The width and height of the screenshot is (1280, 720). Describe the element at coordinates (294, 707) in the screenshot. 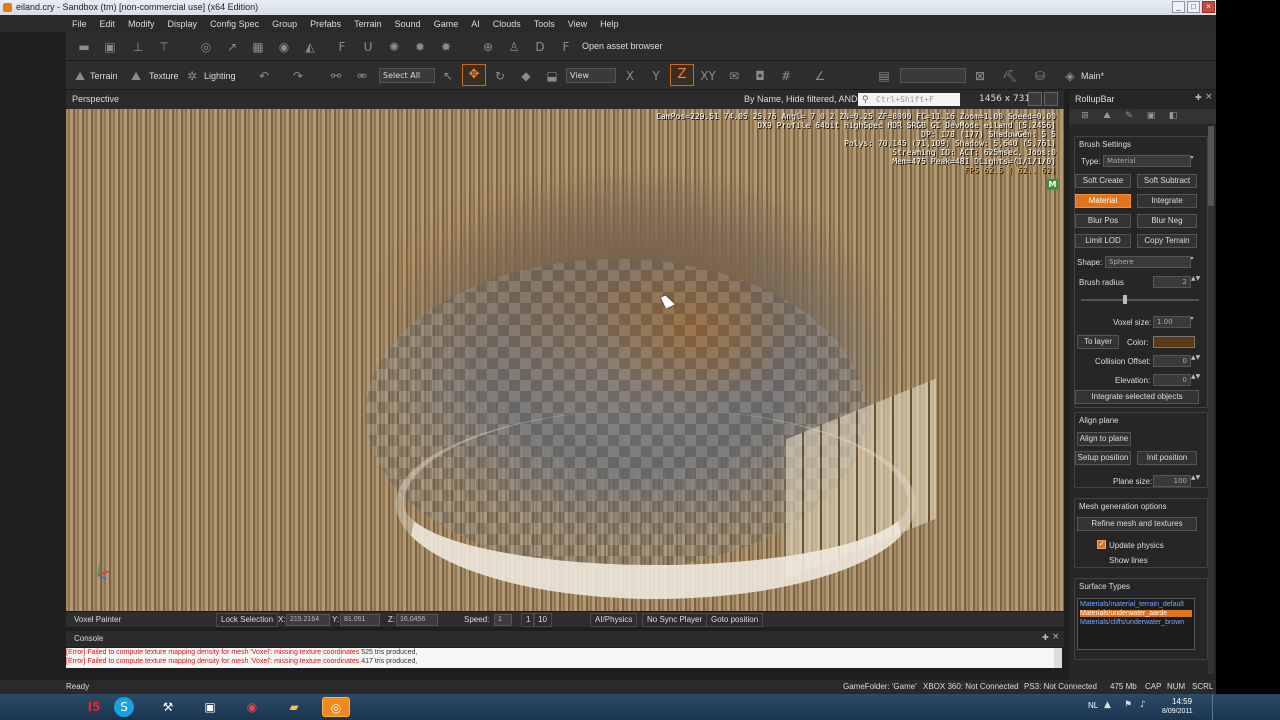

I see `explorer-icon: ▰` at that location.